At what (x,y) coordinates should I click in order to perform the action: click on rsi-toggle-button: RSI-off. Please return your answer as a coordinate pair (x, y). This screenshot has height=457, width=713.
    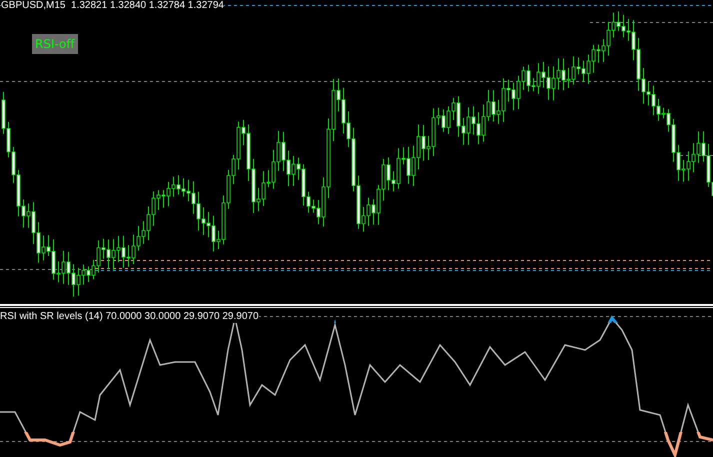
    Looking at the image, I should click on (55, 44).